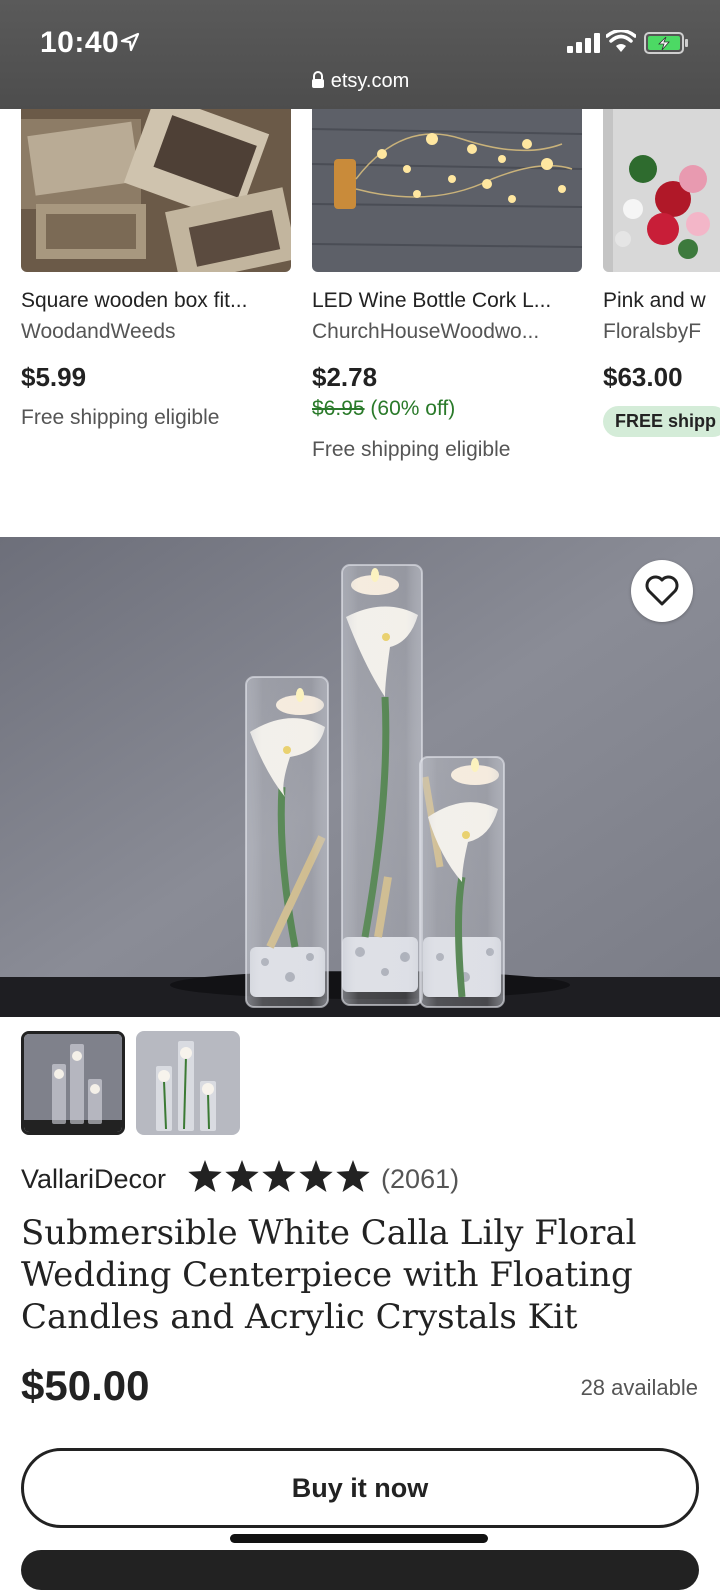  What do you see at coordinates (661, 190) in the screenshot?
I see `product-thumbnail-pink-flowers` at bounding box center [661, 190].